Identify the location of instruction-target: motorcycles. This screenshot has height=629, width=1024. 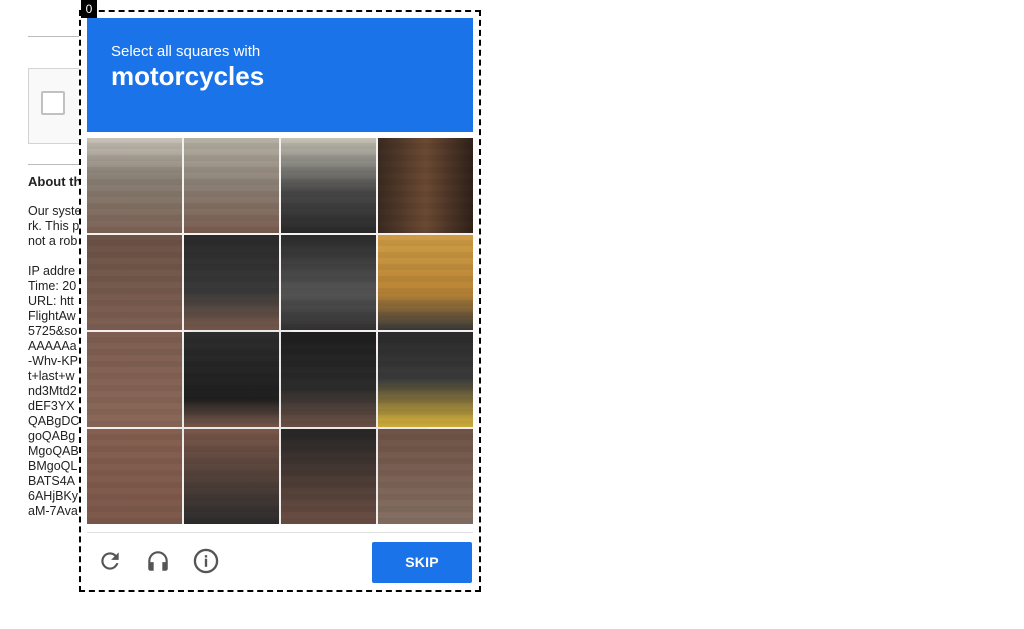
(188, 76).